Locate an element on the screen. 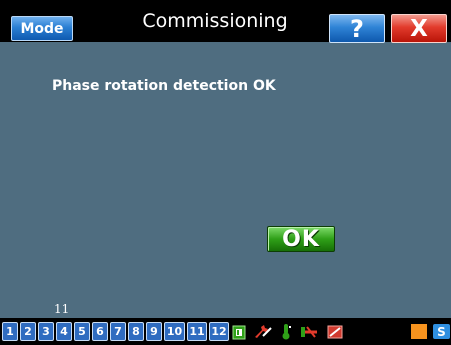  disconnect-icon is located at coordinates (335, 331).